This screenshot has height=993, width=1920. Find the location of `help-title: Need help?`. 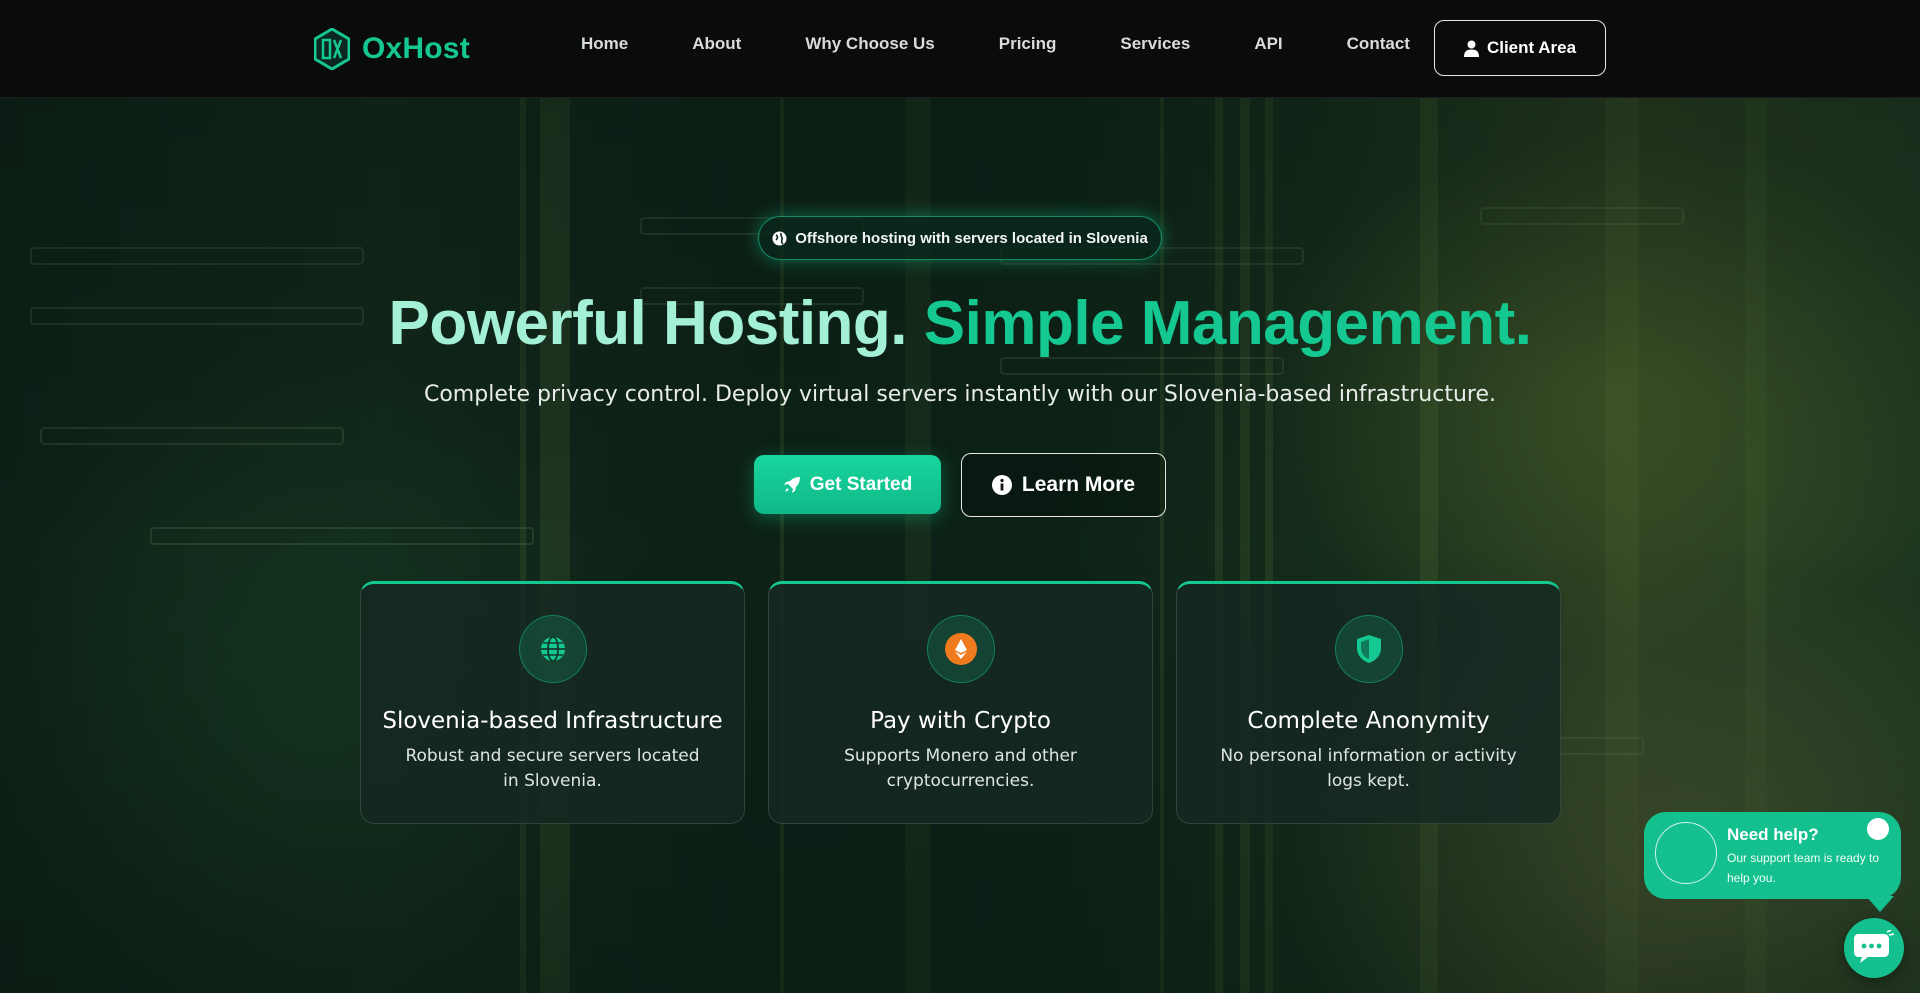

help-title: Need help? is located at coordinates (1773, 834).